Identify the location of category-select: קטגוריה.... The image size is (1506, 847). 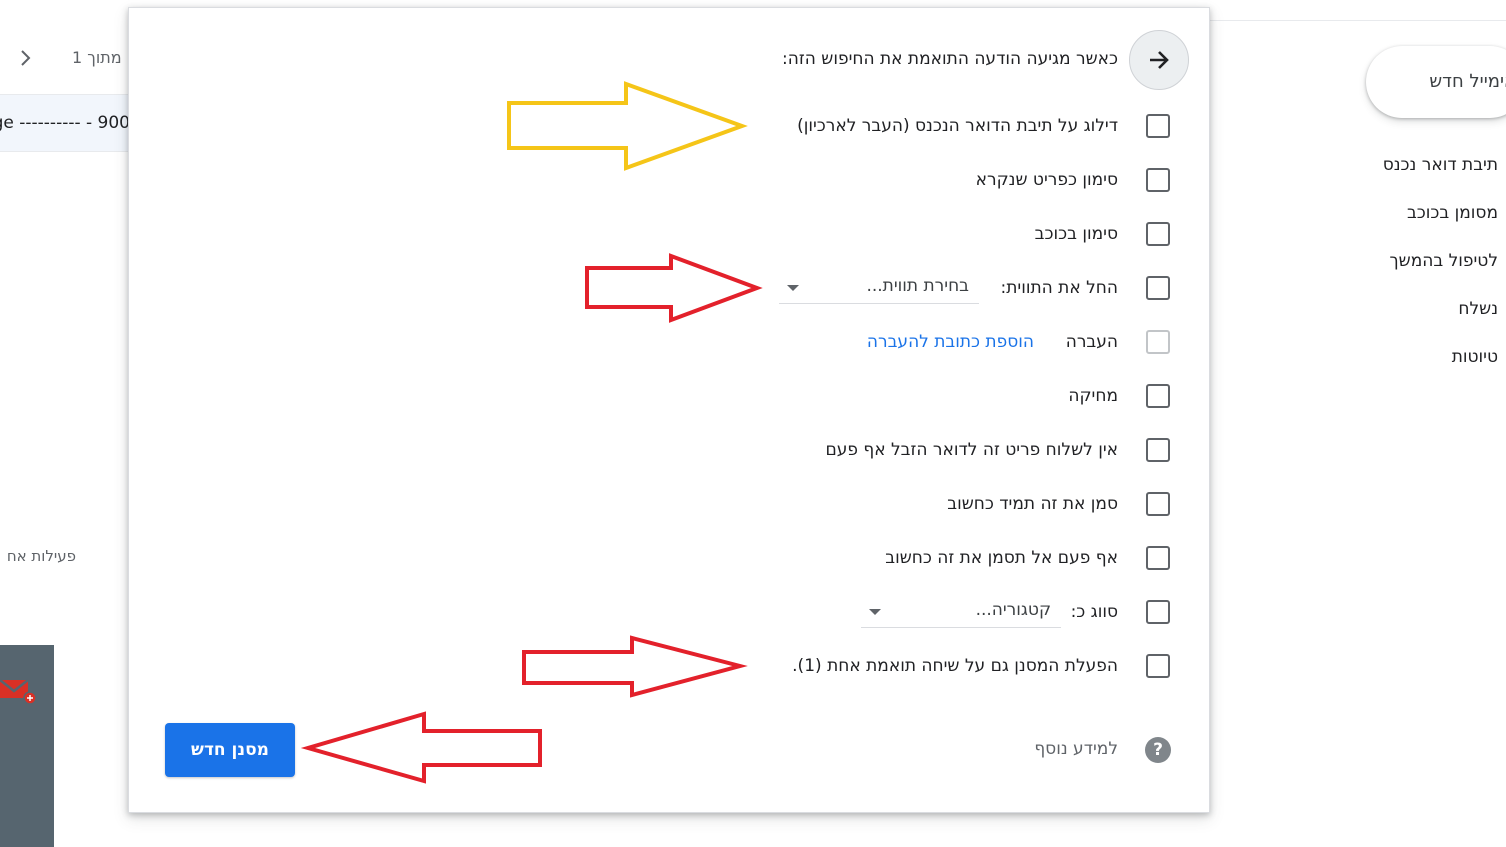
(961, 613).